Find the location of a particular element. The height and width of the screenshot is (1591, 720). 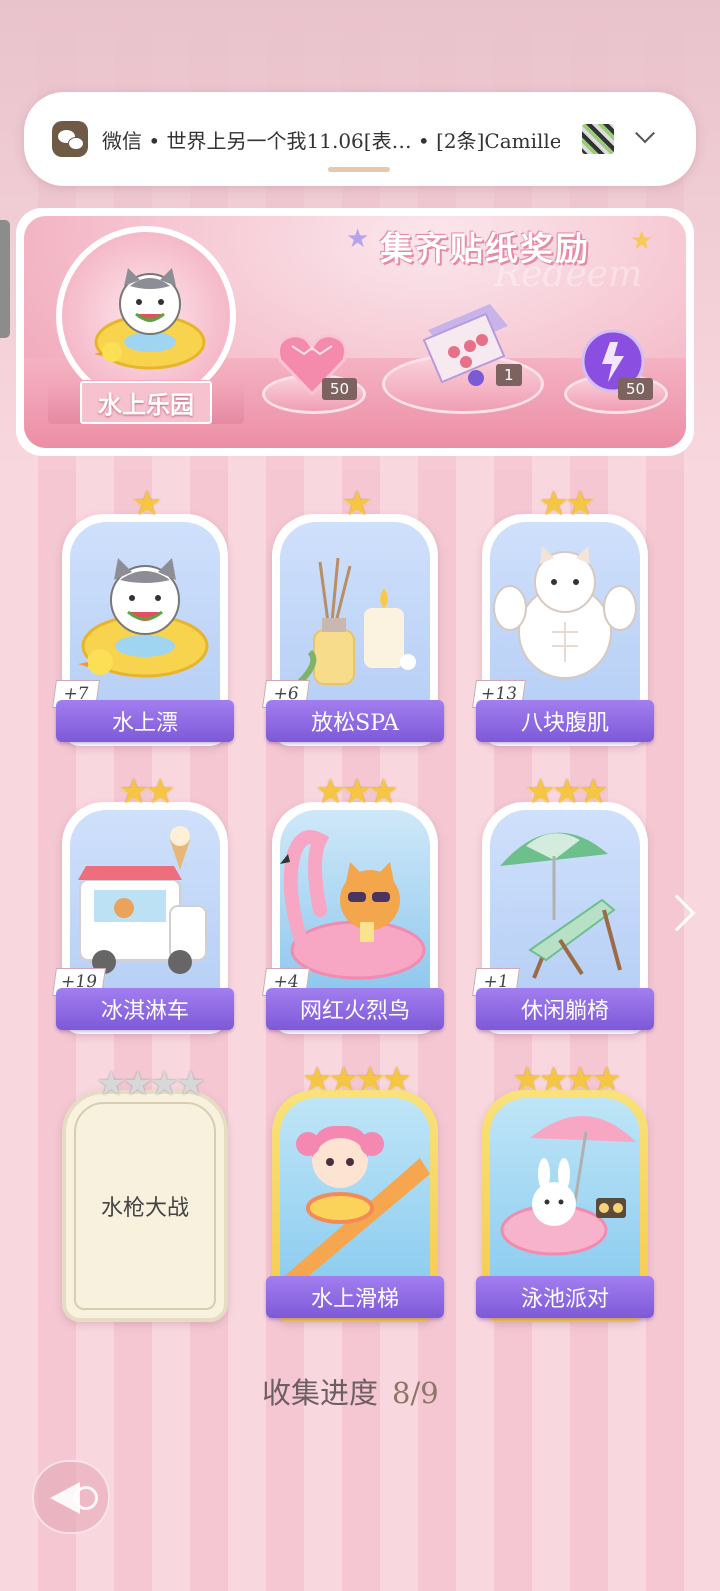

water-slide-girl-icon is located at coordinates (355, 1202).